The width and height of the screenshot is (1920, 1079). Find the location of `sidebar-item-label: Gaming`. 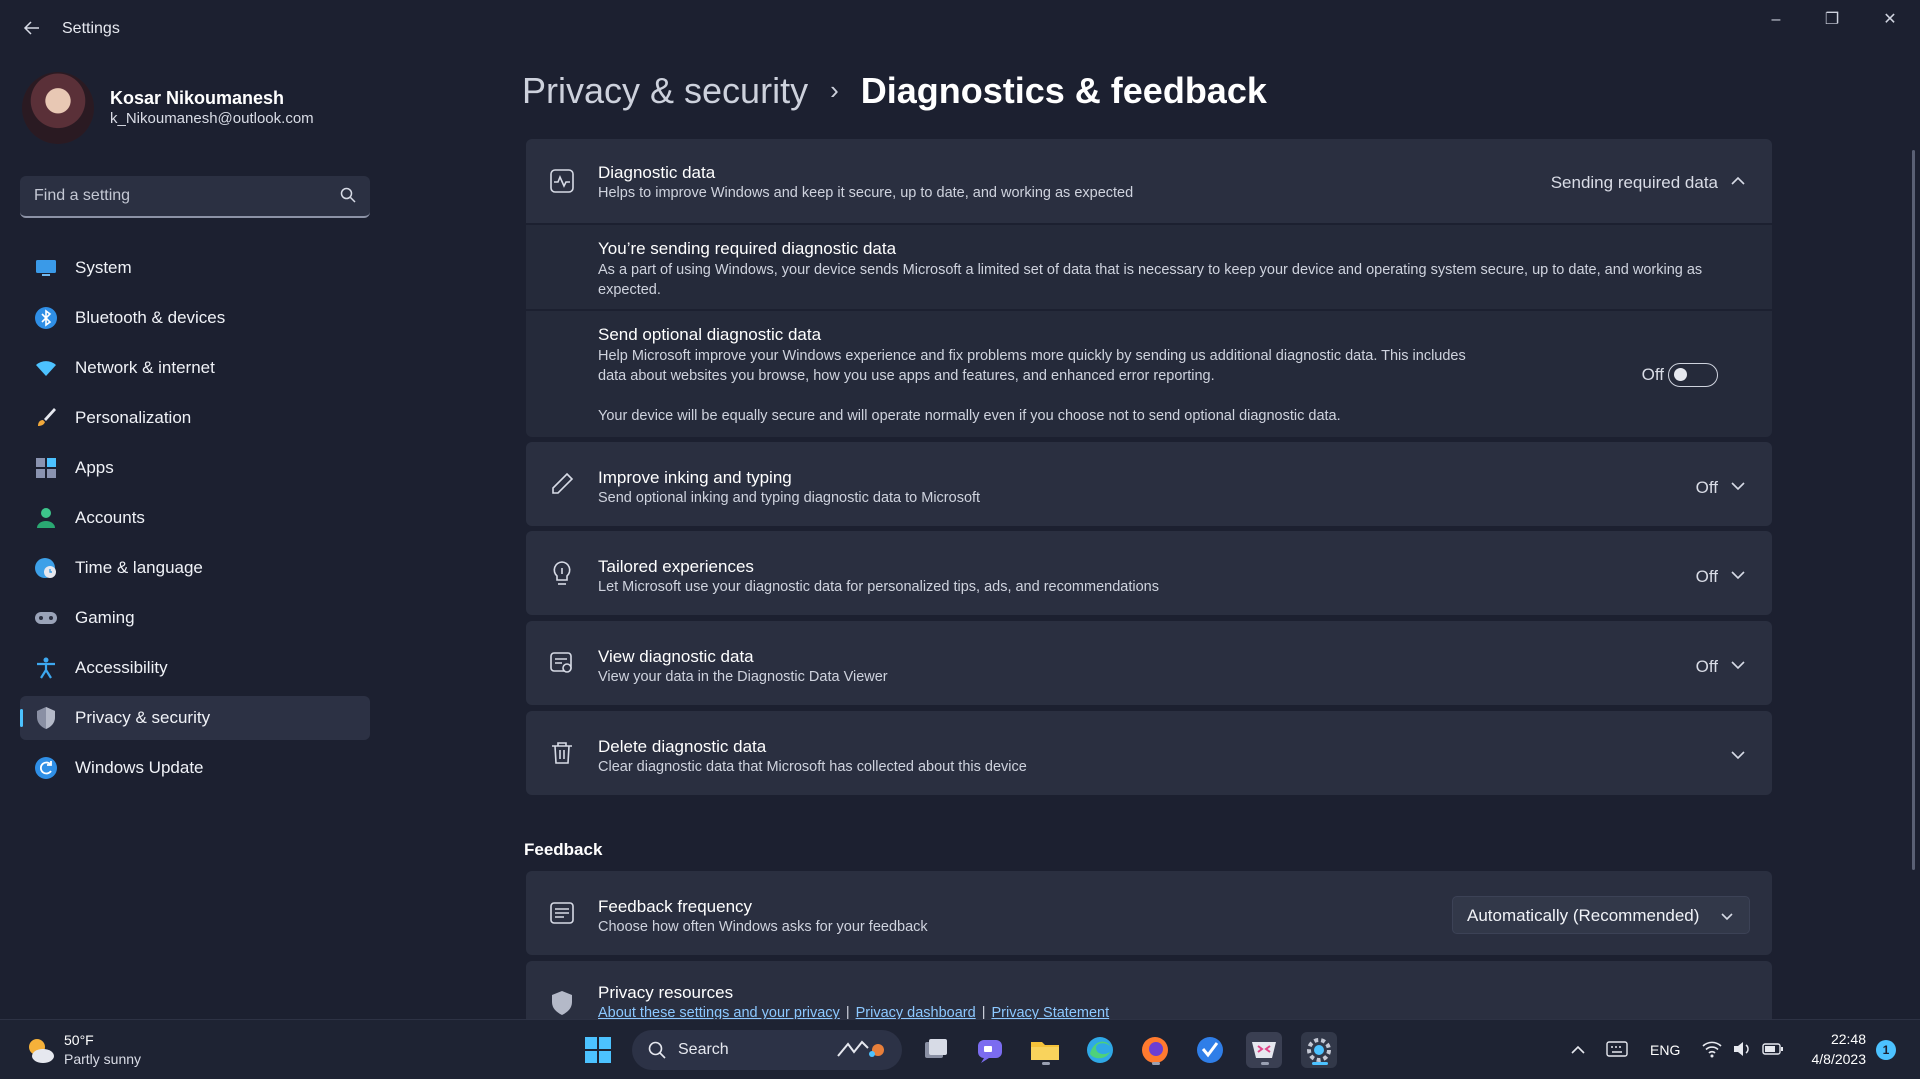

sidebar-item-label: Gaming is located at coordinates (105, 617).